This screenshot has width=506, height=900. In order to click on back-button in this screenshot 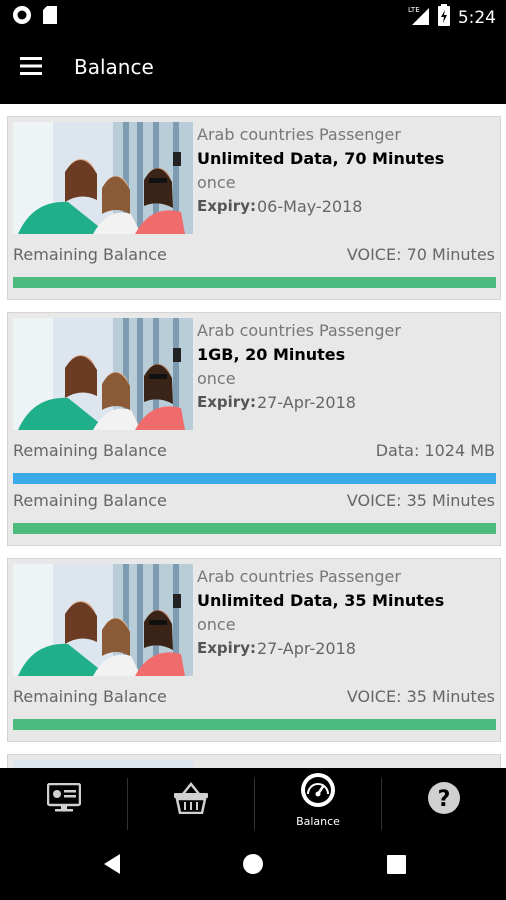, I will do `click(112, 866)`.